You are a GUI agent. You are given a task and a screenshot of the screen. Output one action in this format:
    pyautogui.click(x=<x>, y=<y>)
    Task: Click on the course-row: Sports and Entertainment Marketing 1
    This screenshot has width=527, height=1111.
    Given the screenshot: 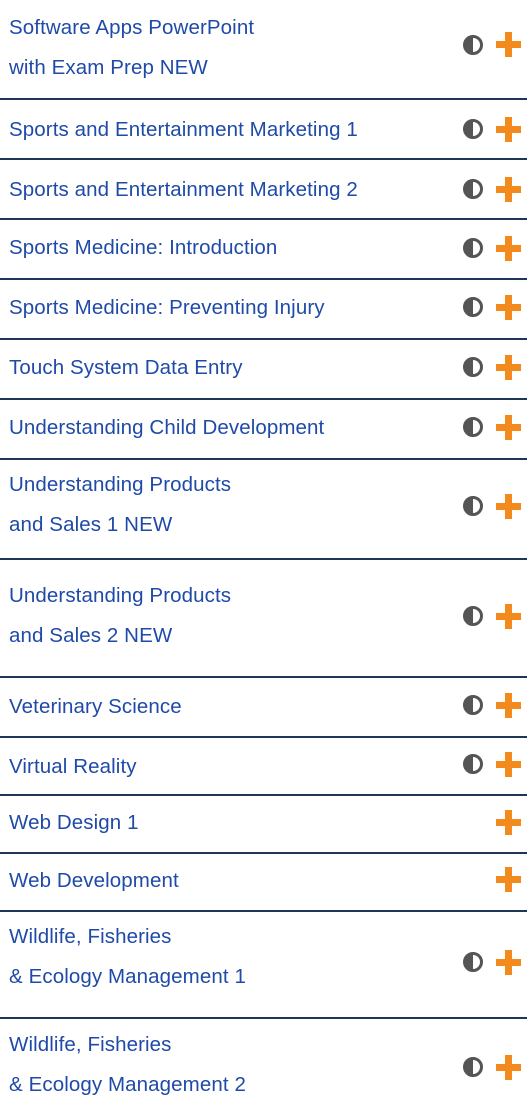 What is the action you would take?
    pyautogui.click(x=263, y=129)
    